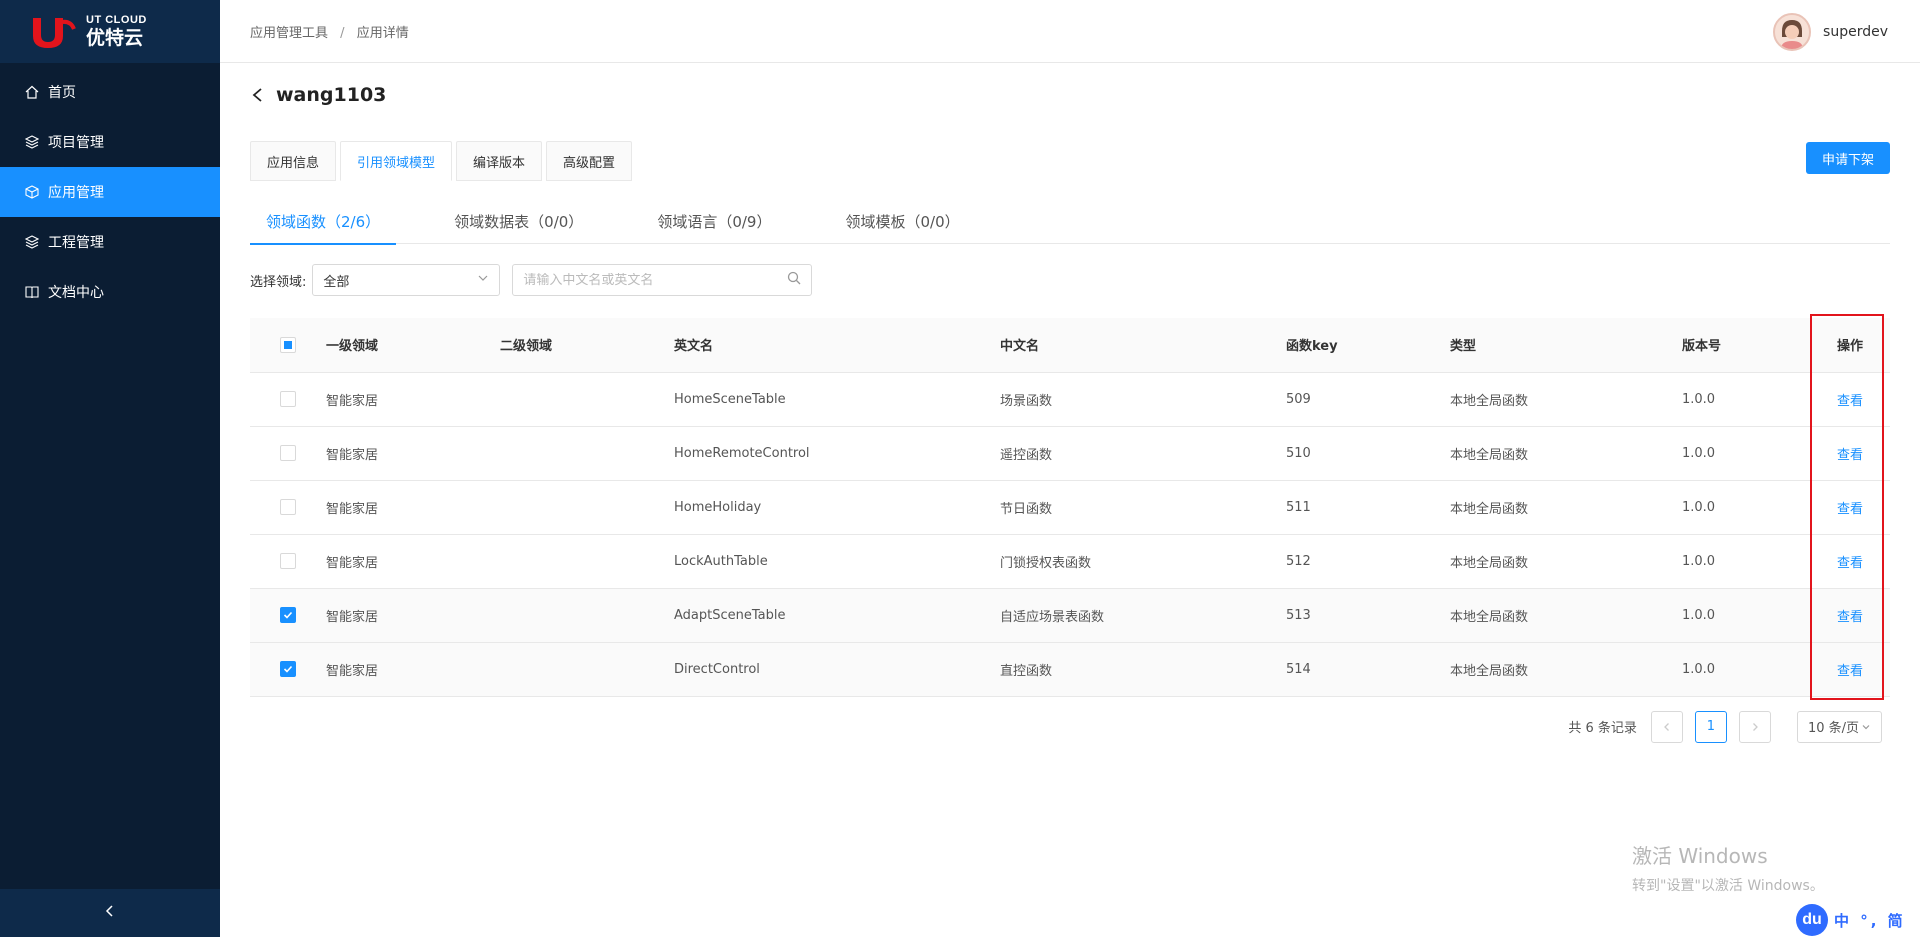 This screenshot has height=937, width=1920. Describe the element at coordinates (902, 221) in the screenshot. I see `subtab-domain-templates: 领域模板（0/0）` at that location.